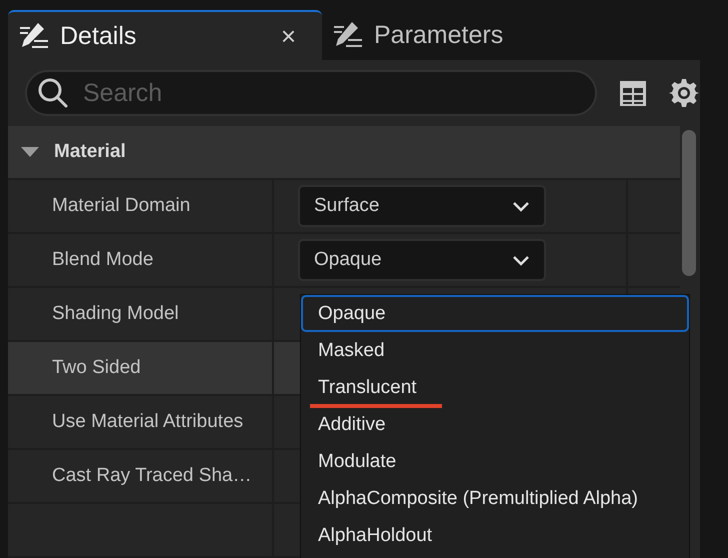 The image size is (728, 558). I want to click on caret-icon, so click(30, 152).